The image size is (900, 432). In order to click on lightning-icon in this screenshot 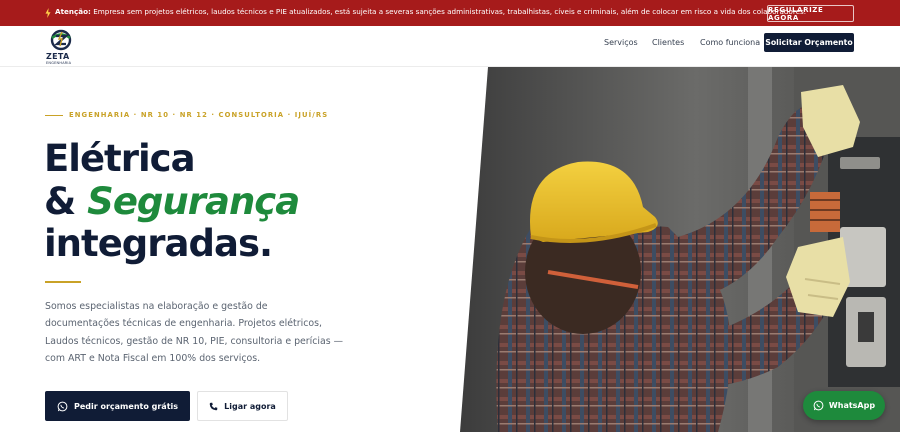, I will do `click(48, 13)`.